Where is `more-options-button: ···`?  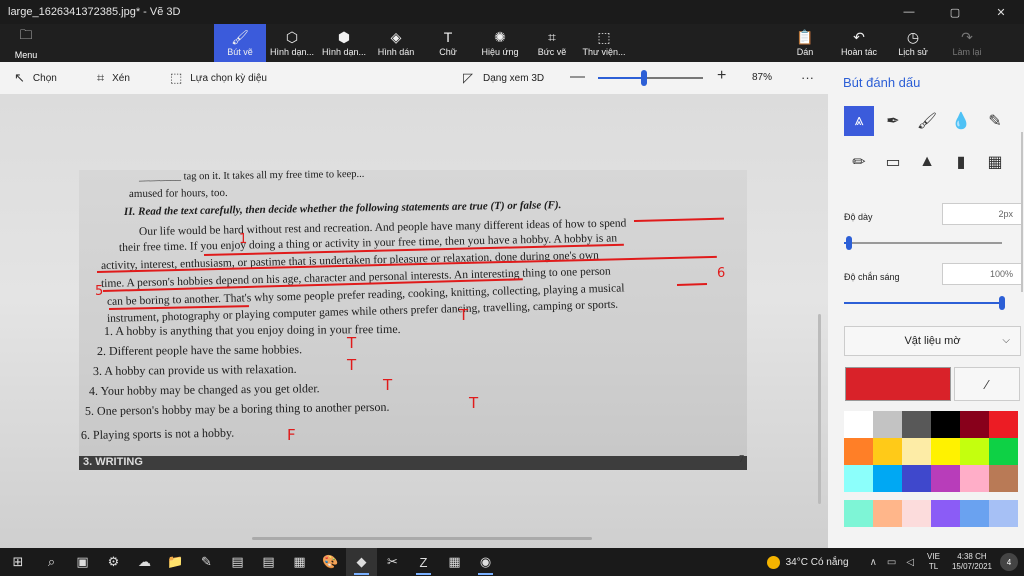
more-options-button: ··· is located at coordinates (807, 77).